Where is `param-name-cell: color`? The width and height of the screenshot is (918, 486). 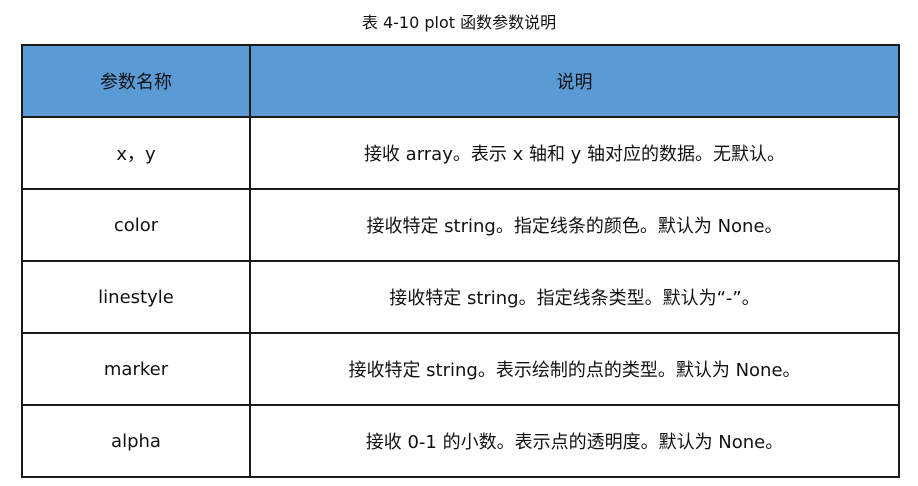
param-name-cell: color is located at coordinates (136, 225).